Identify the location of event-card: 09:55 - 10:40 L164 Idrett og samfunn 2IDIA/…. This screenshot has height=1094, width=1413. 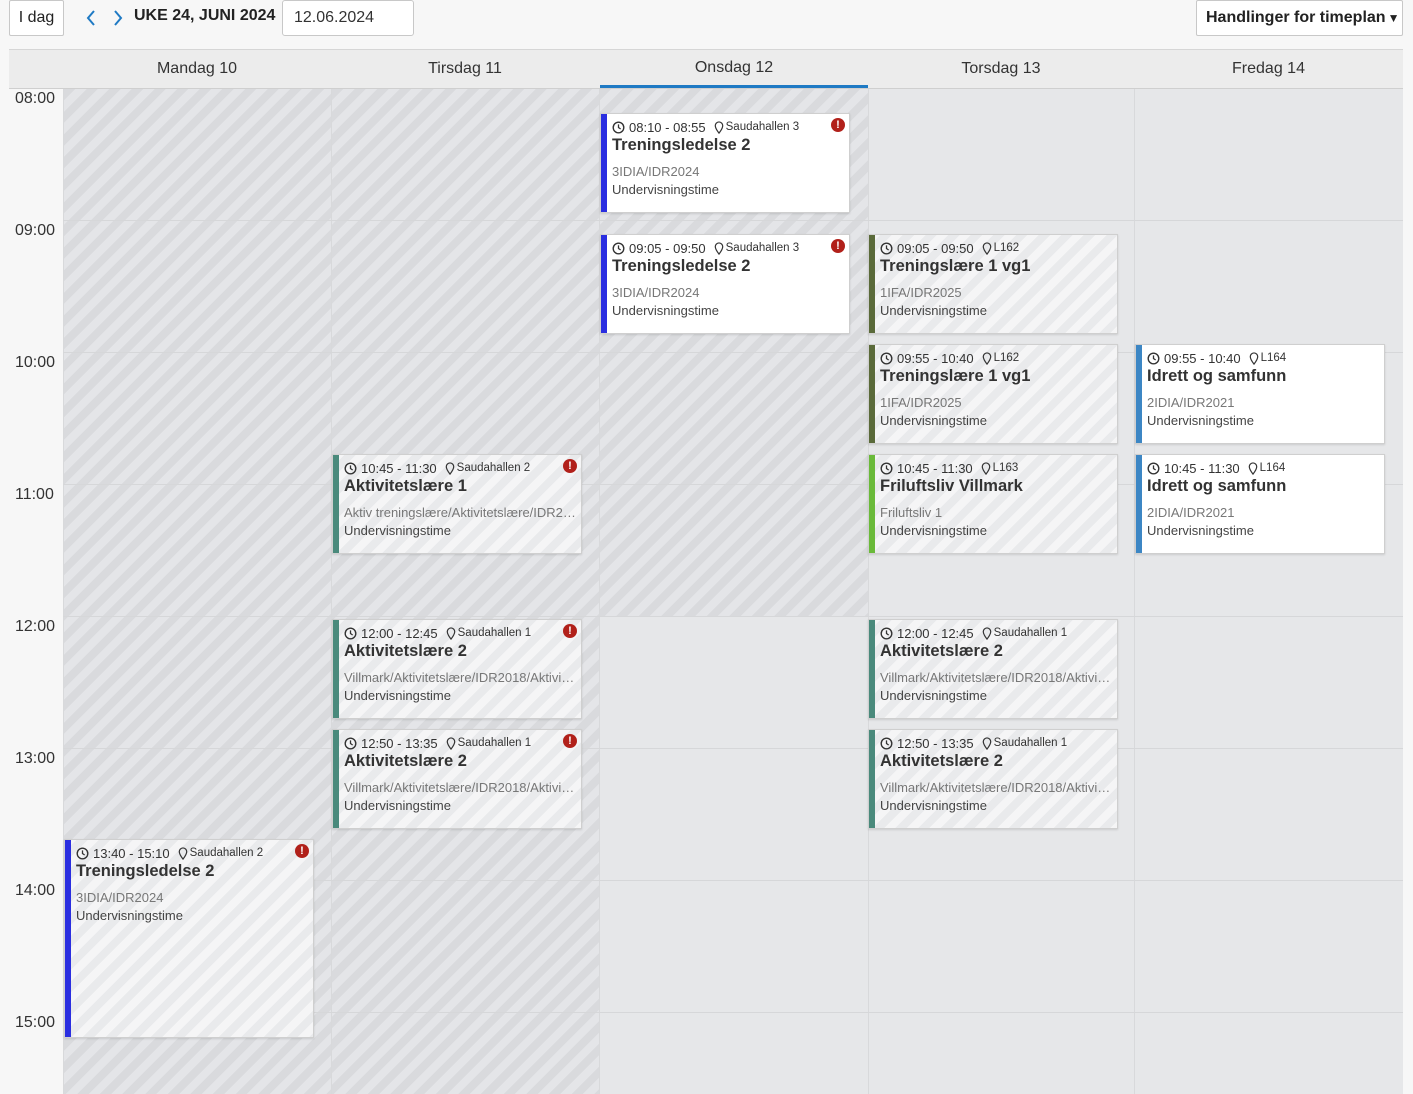
(1260, 394).